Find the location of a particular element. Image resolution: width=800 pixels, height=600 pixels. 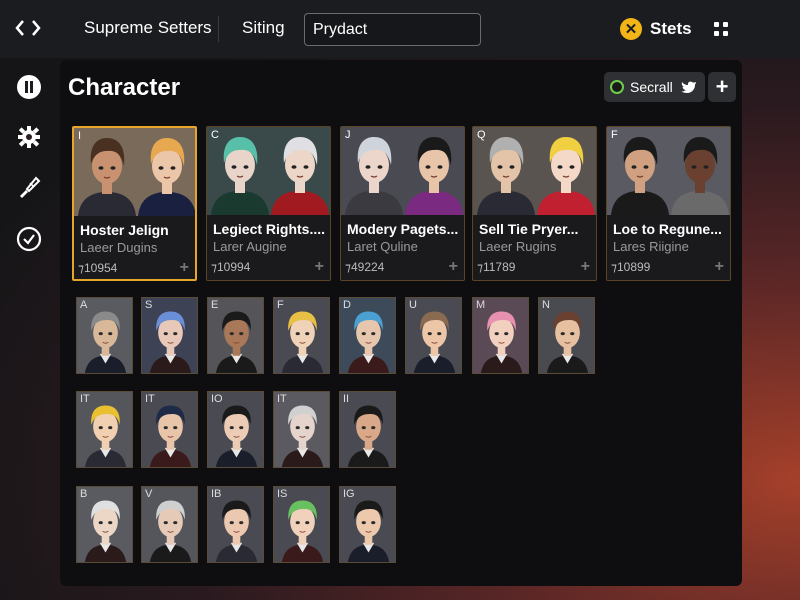

character-card: J Modery Pagets... Laret Quline ⁊49224 + is located at coordinates (402, 203).